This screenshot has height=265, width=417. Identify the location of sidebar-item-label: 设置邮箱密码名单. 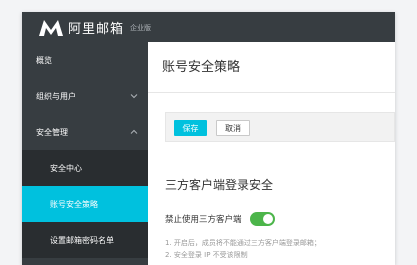
(82, 240).